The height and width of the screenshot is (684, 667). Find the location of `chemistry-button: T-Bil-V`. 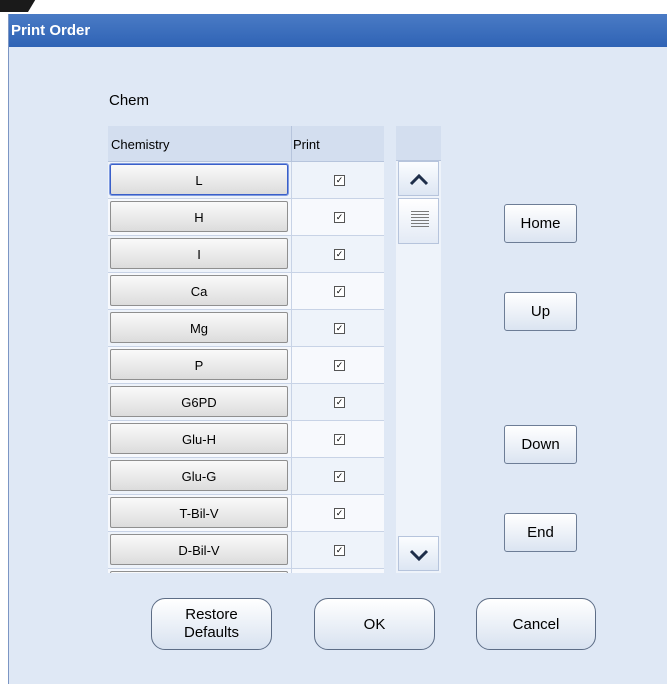

chemistry-button: T-Bil-V is located at coordinates (199, 512).